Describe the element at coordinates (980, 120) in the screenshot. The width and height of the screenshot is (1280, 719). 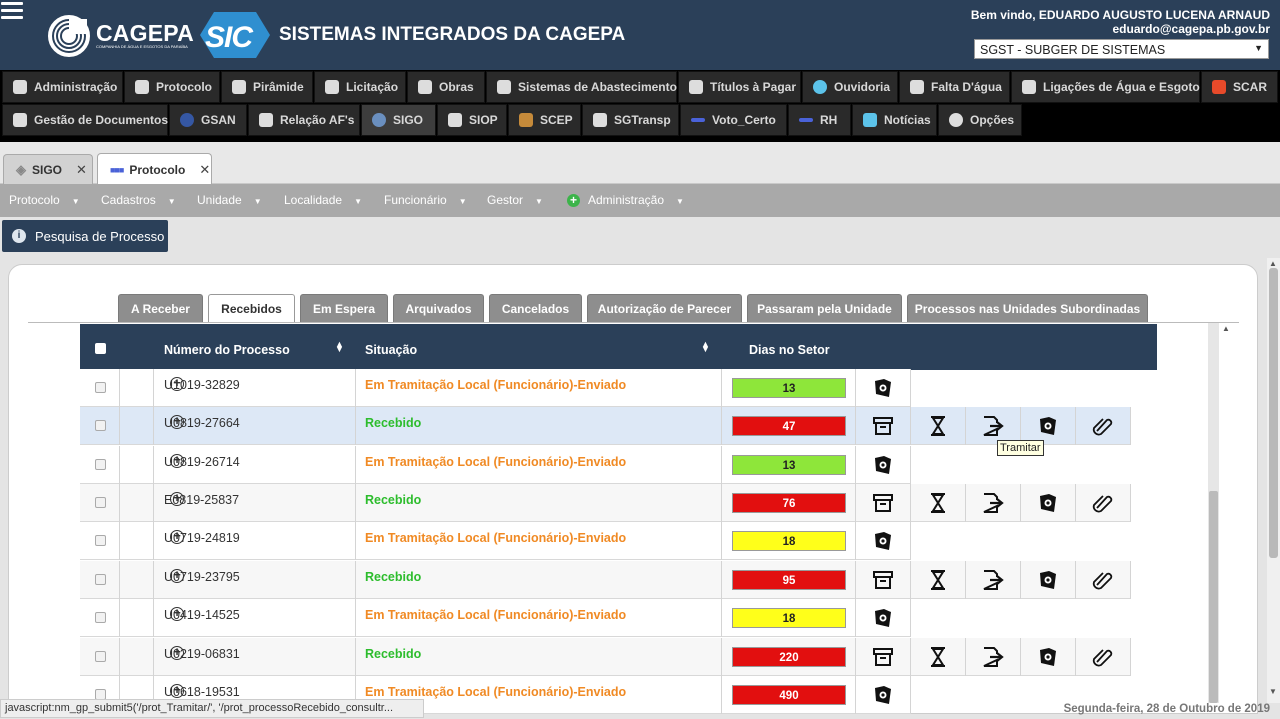
I see `menu-item-opcoes: Opções` at that location.